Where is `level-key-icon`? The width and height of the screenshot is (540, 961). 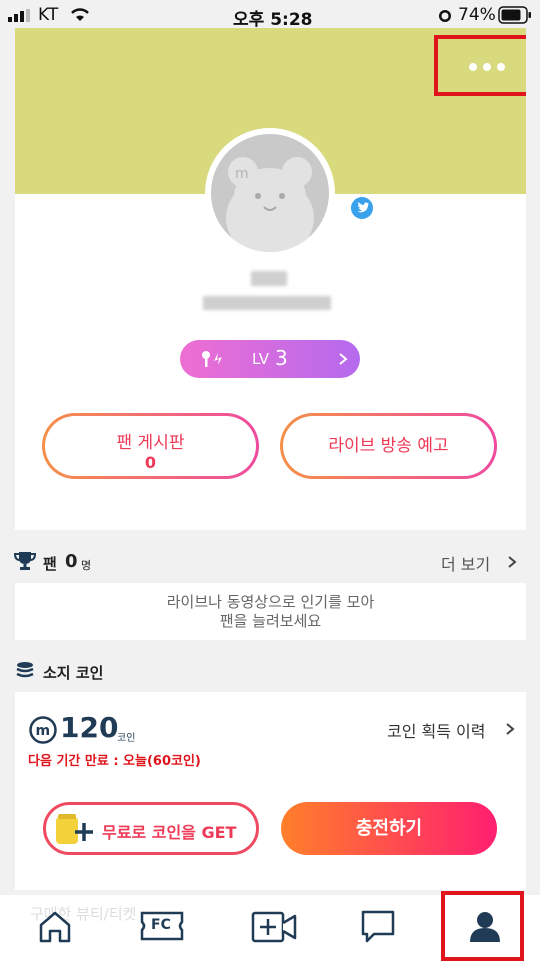
level-key-icon is located at coordinates (212, 359).